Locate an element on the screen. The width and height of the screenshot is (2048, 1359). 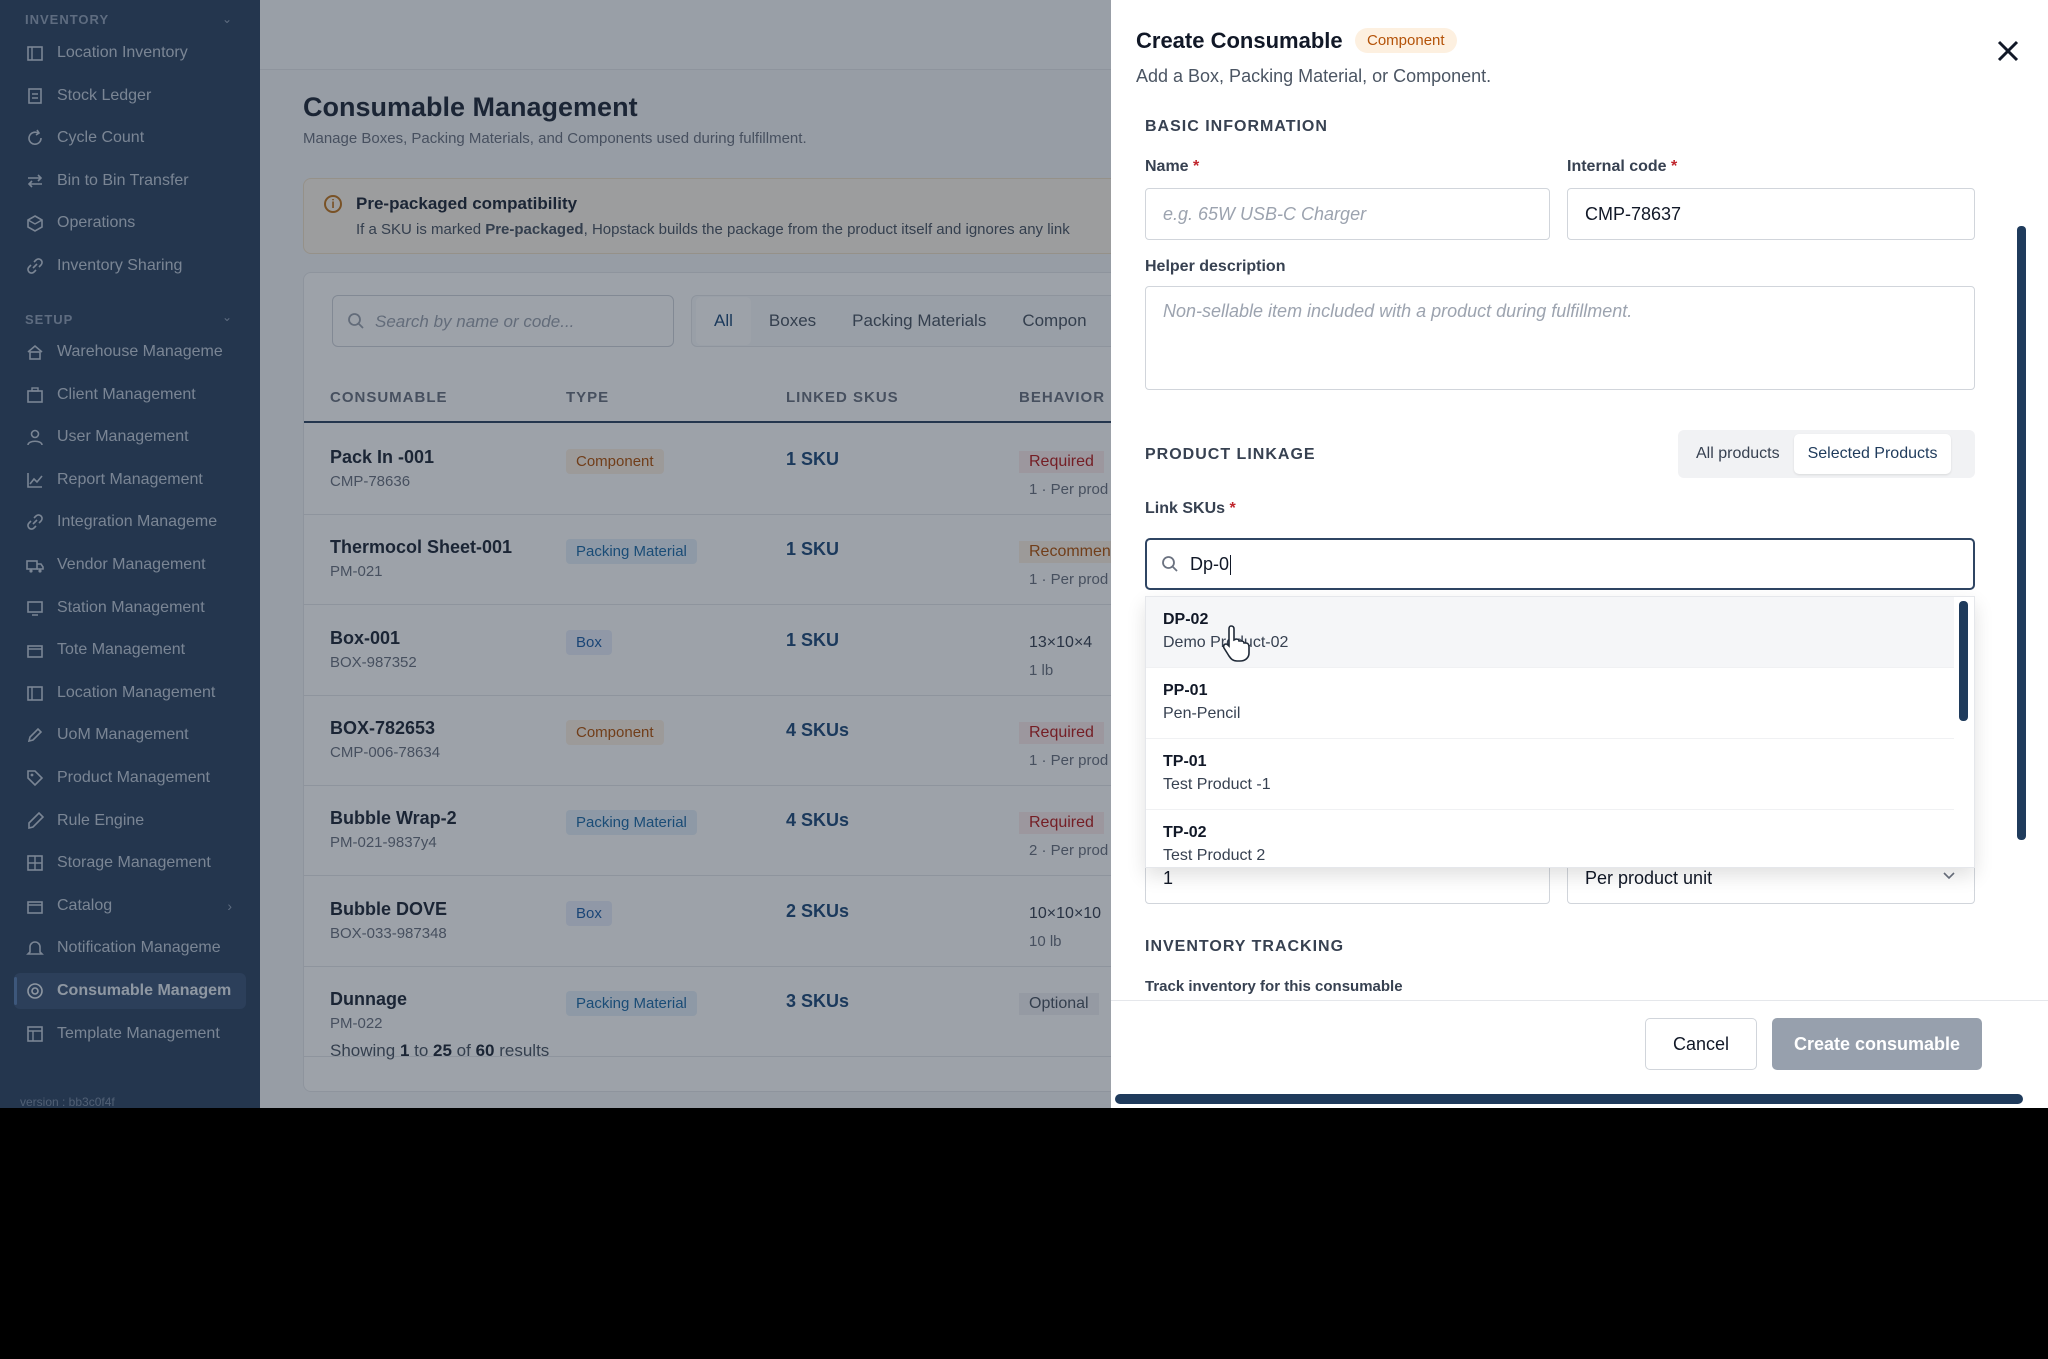
internal-code-field: CMP-78637 is located at coordinates (1771, 214).